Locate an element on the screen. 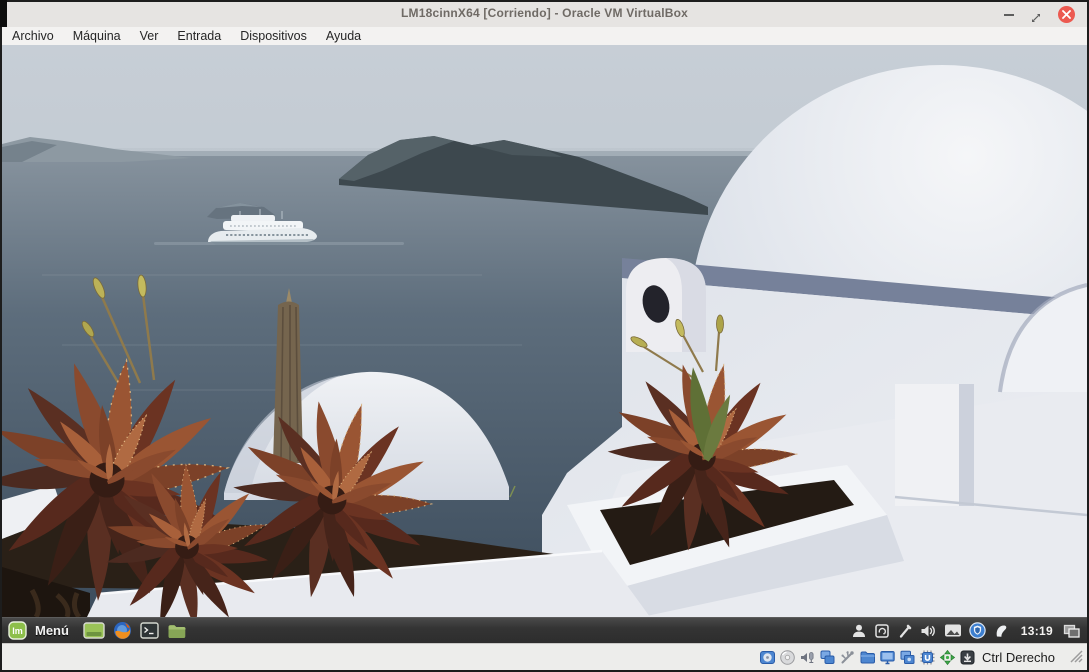 The height and width of the screenshot is (672, 1089). update-manager-applet is located at coordinates (977, 630).